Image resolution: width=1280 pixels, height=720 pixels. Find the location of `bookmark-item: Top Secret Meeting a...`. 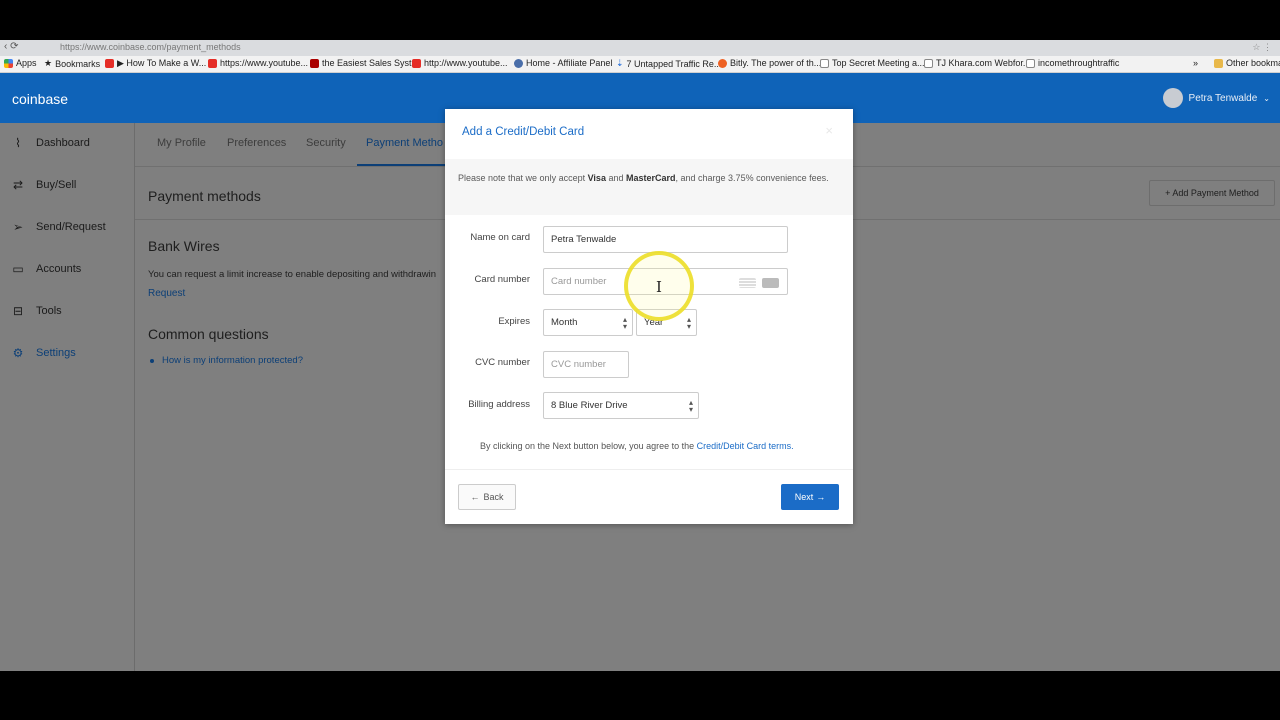

bookmark-item: Top Secret Meeting a... is located at coordinates (872, 63).